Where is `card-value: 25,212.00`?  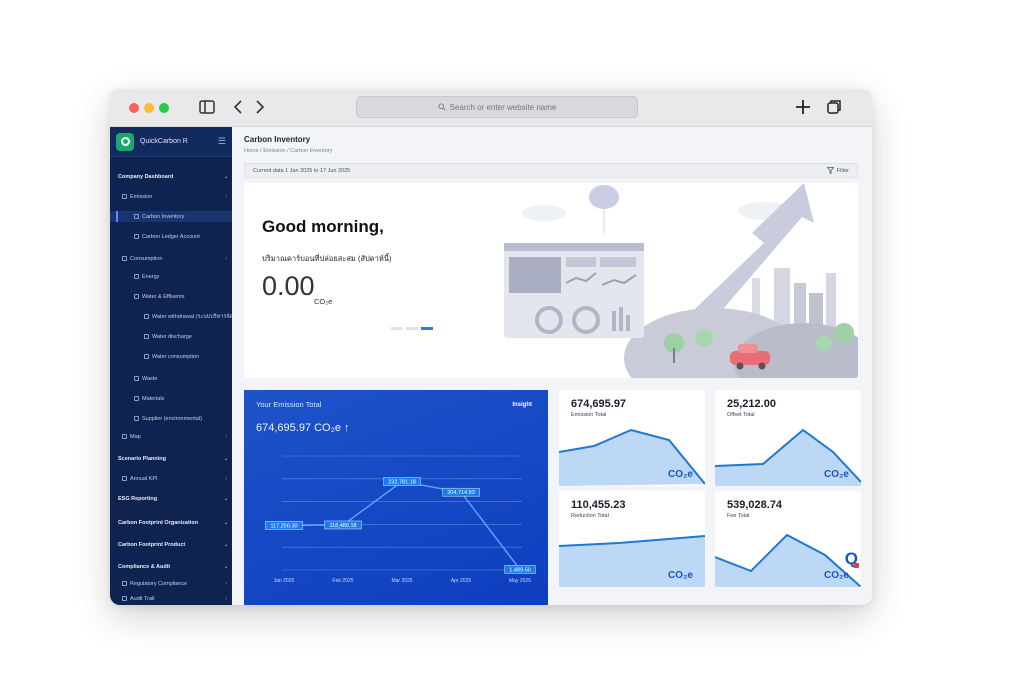 card-value: 25,212.00 is located at coordinates (751, 404).